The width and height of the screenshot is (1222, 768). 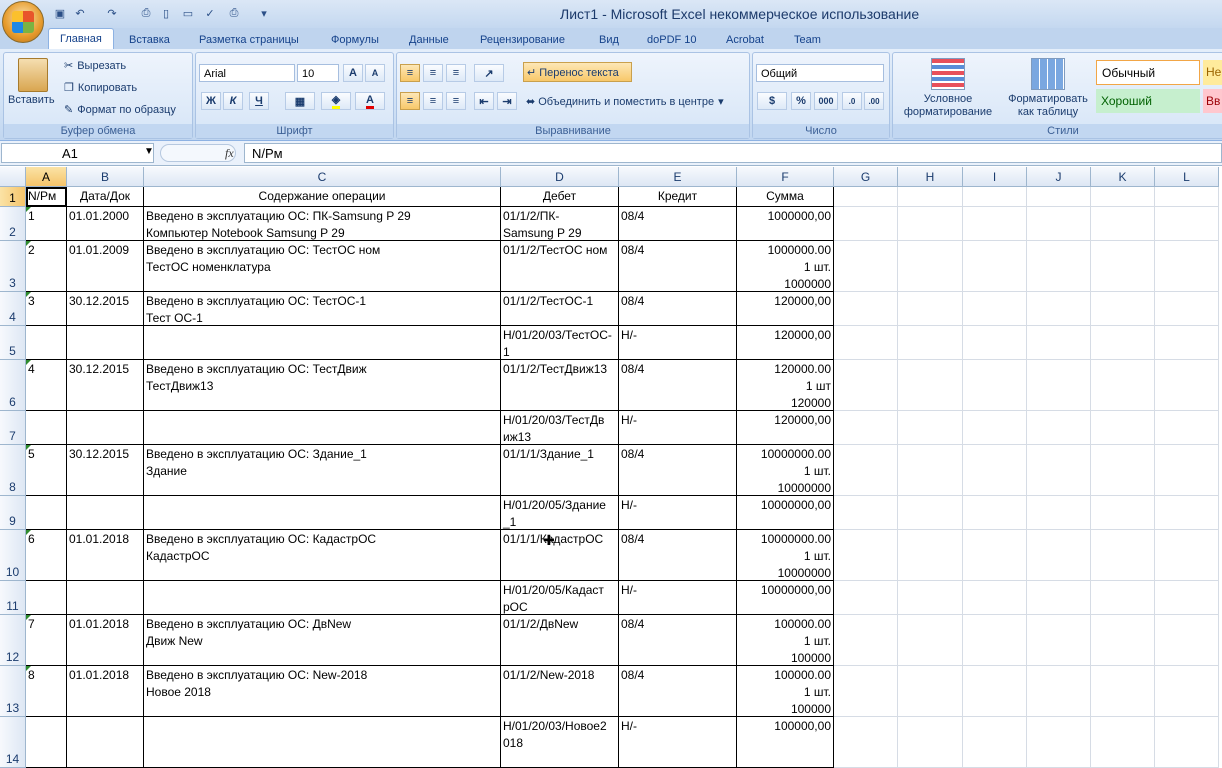 What do you see at coordinates (1187, 224) in the screenshot?
I see `cell-l2` at bounding box center [1187, 224].